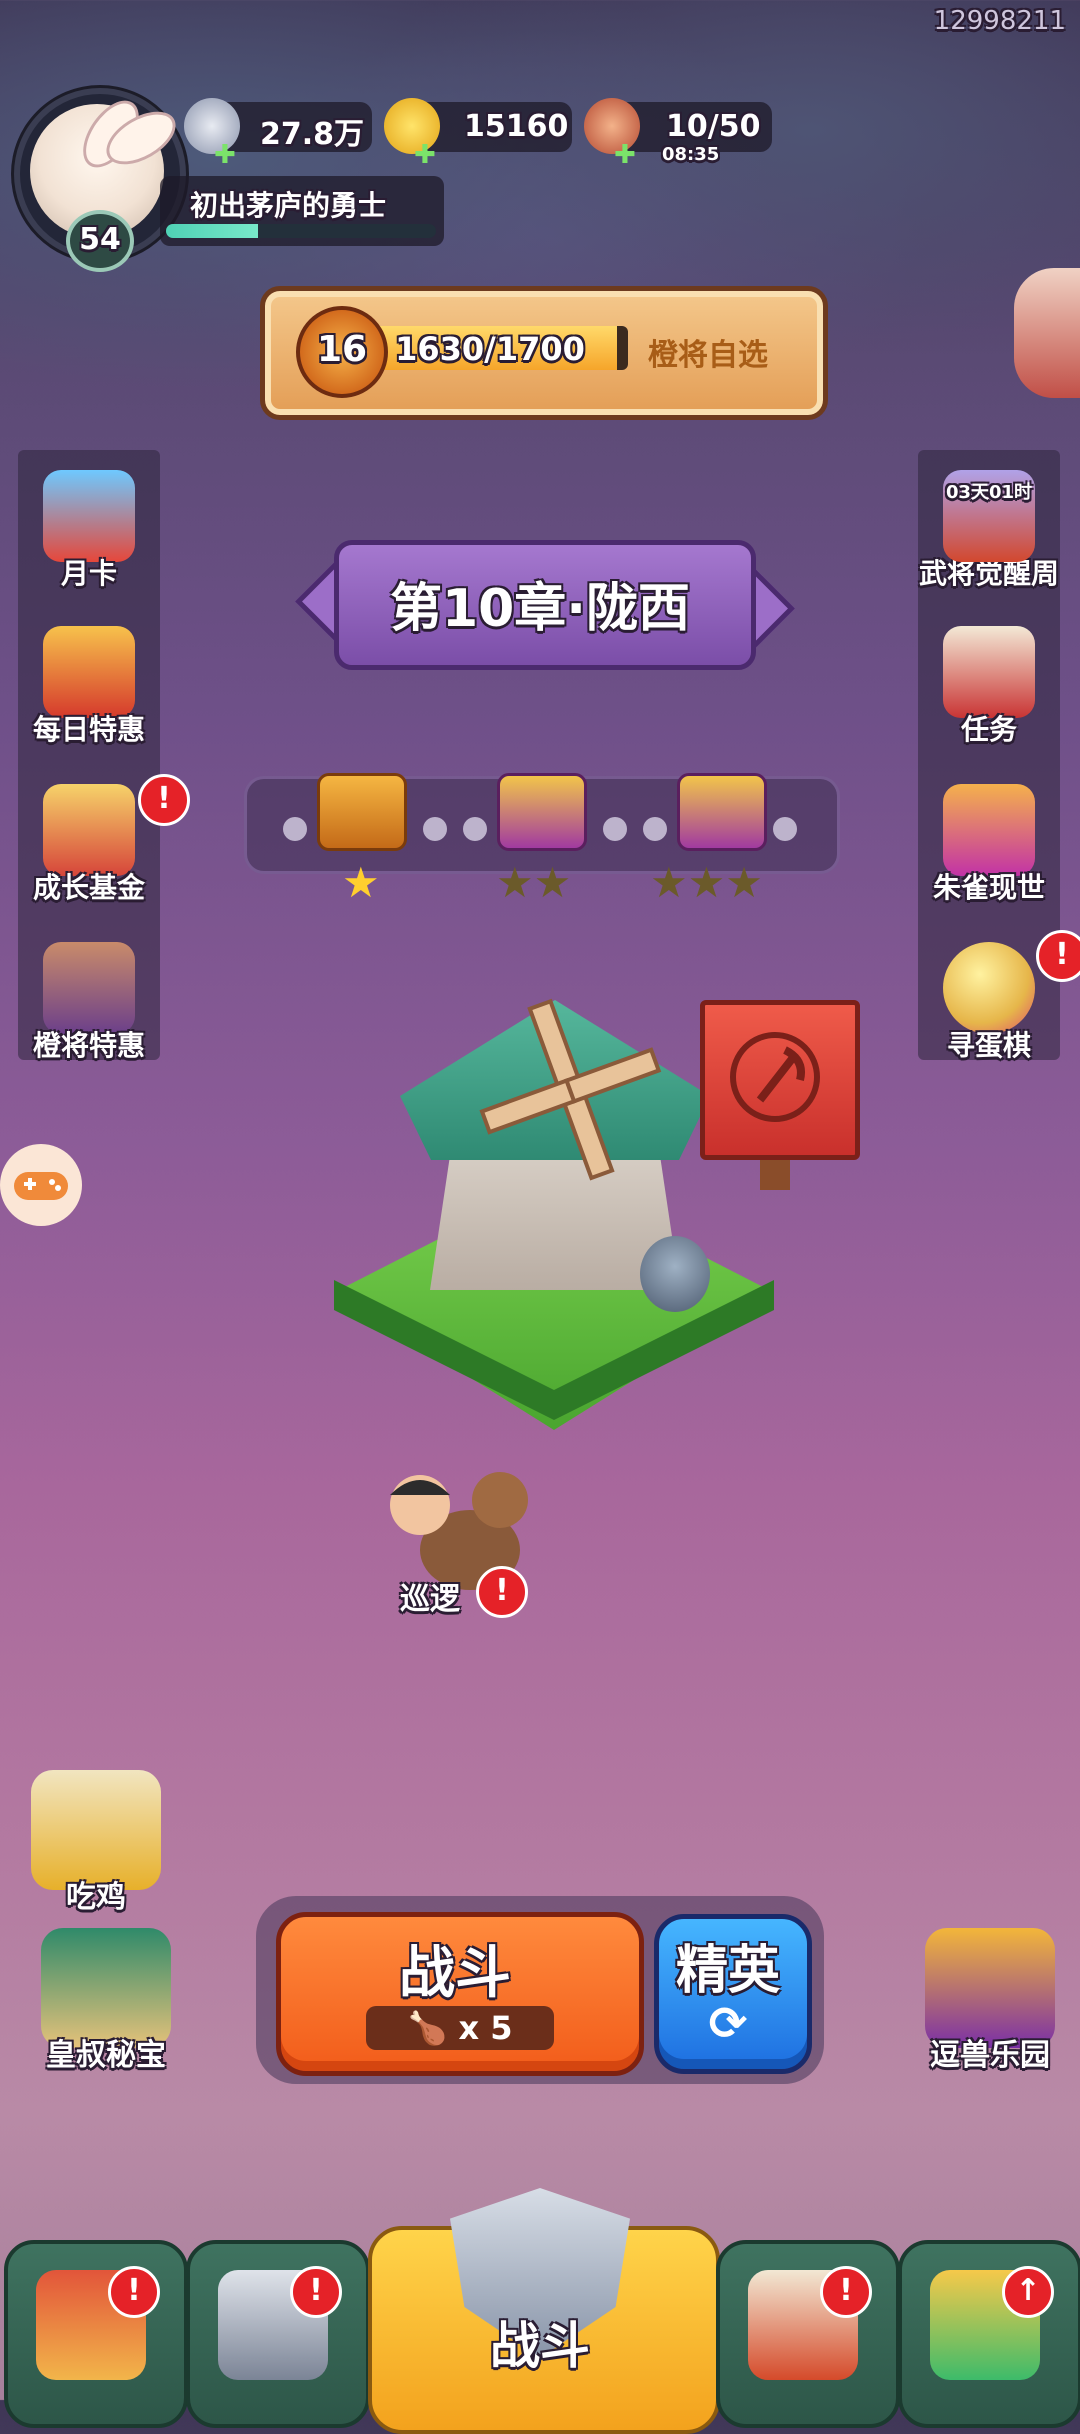 This screenshot has height=2434, width=1080. I want to click on axe-flag-icon, so click(780, 1080).